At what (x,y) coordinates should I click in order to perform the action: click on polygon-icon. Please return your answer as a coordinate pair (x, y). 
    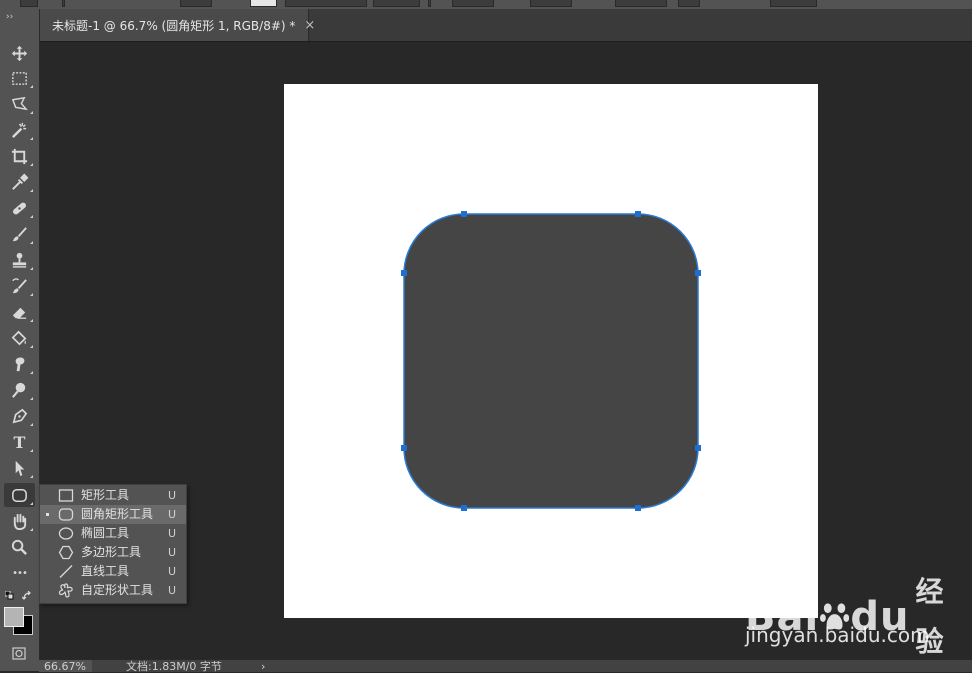
    Looking at the image, I should click on (66, 552).